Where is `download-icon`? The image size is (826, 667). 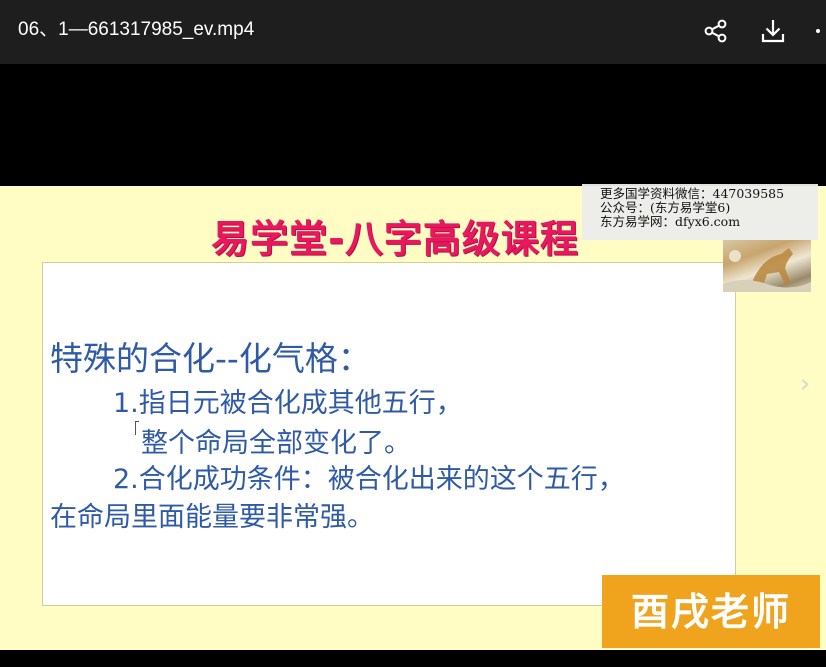 download-icon is located at coordinates (773, 31).